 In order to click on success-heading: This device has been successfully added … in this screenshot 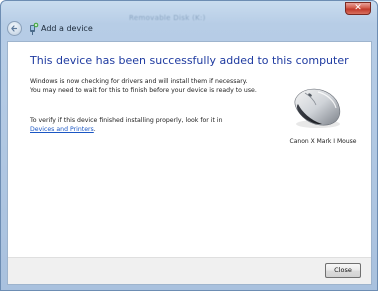, I will do `click(189, 60)`.